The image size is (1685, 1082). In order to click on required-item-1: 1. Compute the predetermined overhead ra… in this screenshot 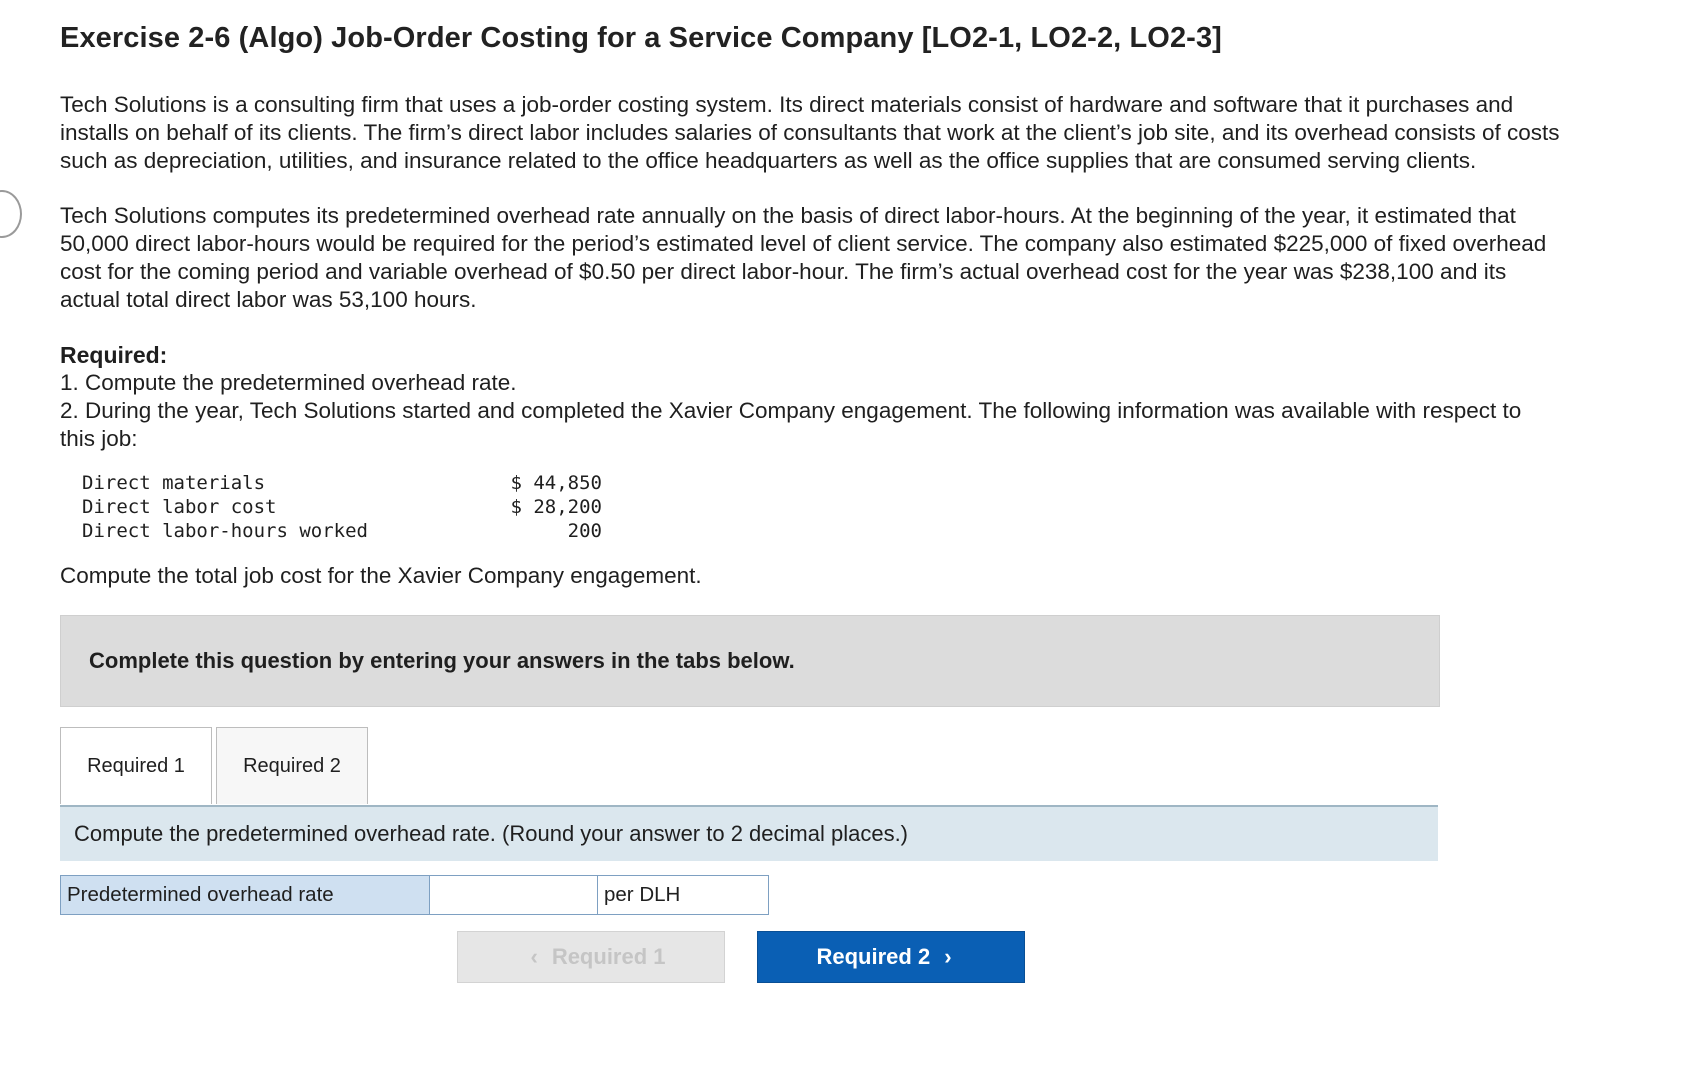, I will do `click(288, 382)`.